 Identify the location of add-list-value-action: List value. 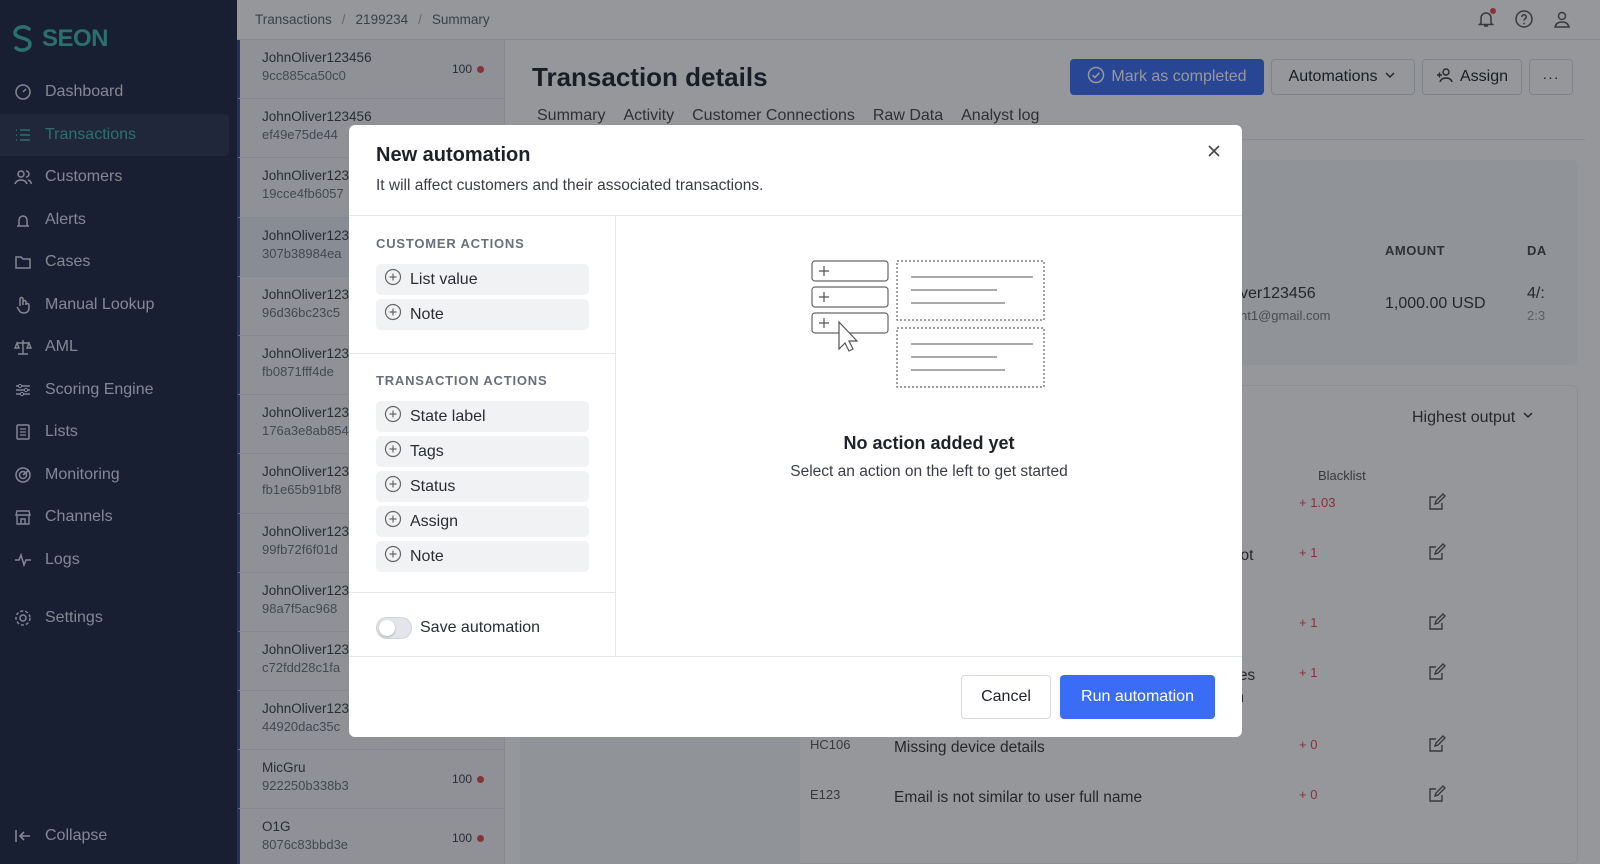
(482, 279).